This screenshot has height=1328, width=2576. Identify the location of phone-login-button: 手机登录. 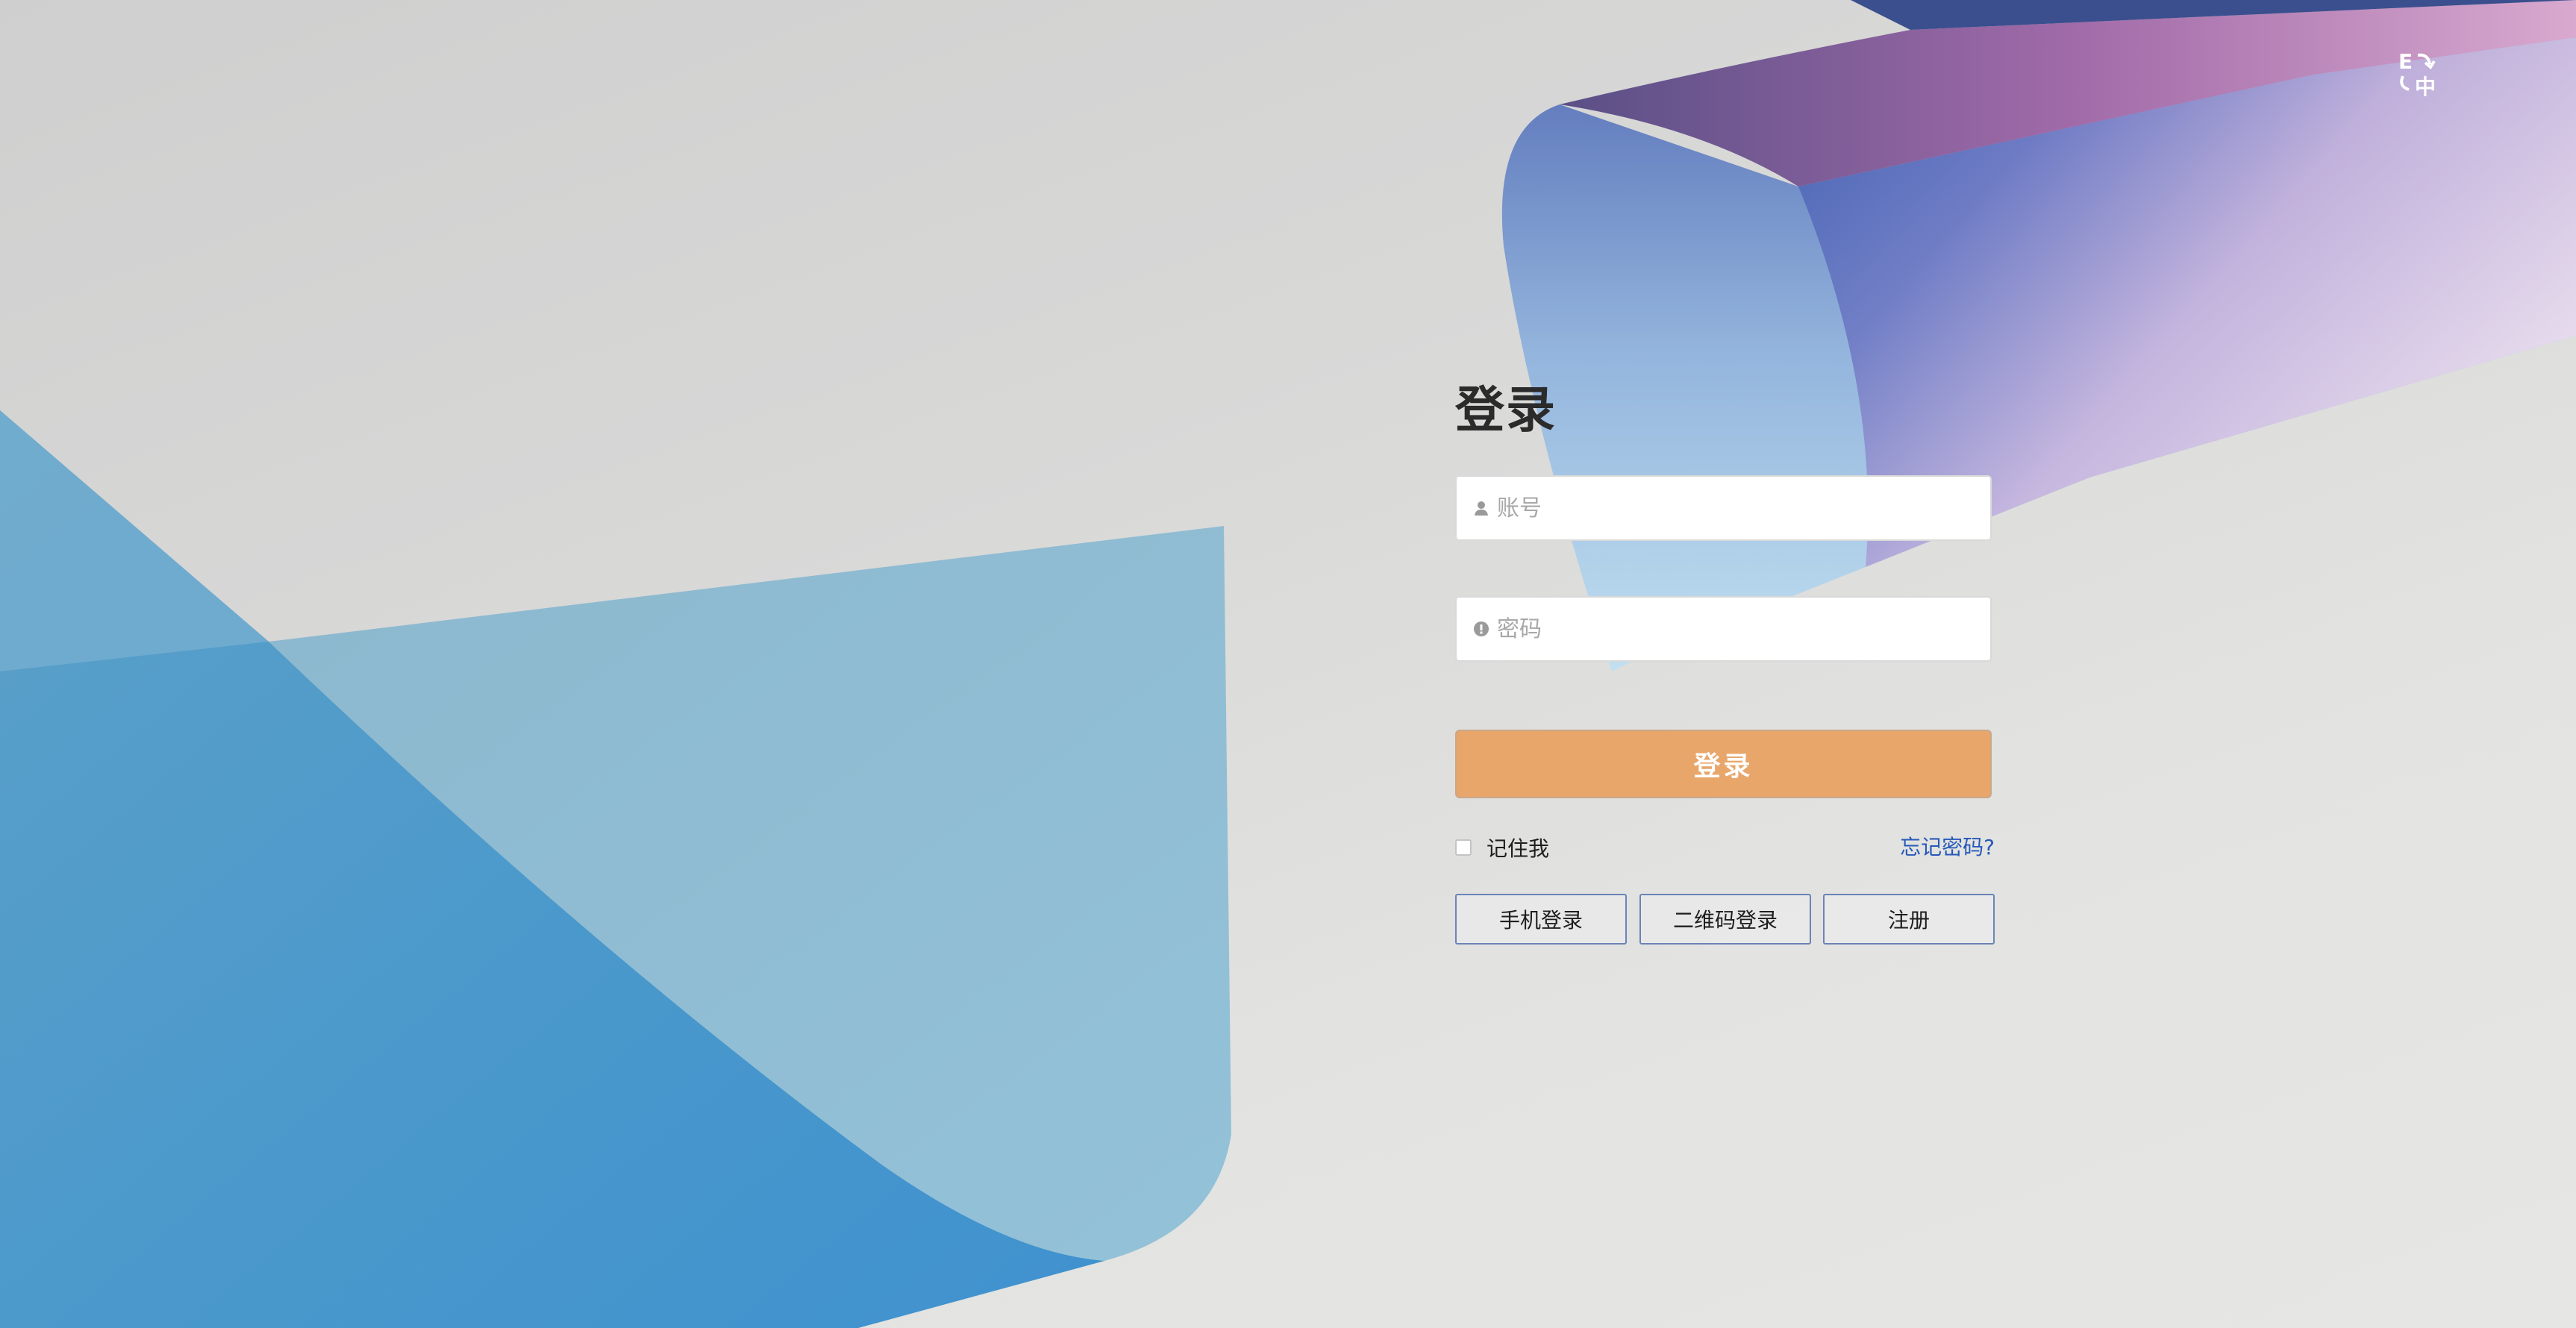
(1541, 919).